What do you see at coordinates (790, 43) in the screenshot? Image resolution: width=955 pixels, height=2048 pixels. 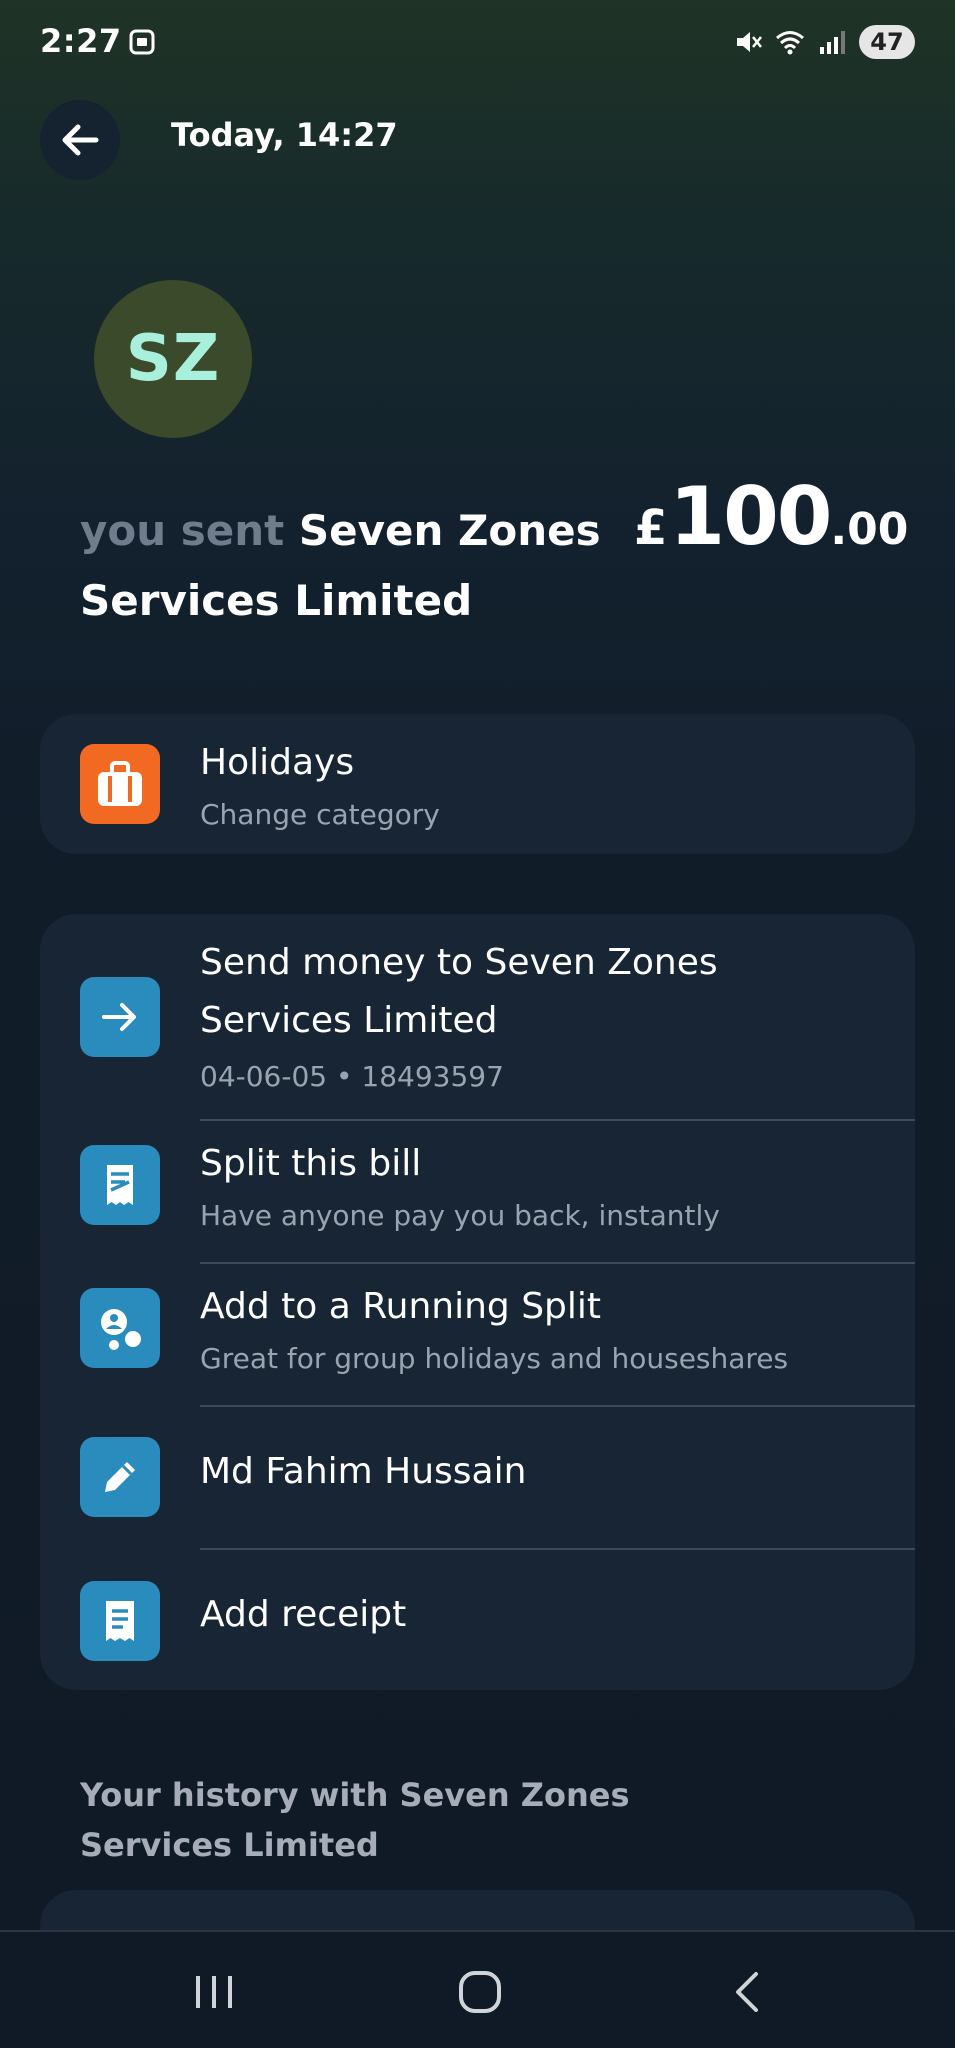 I see `wifi-icon` at bounding box center [790, 43].